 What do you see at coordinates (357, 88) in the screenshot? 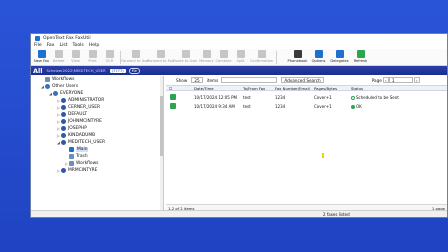
I see `column-header-status: Status` at bounding box center [357, 88].